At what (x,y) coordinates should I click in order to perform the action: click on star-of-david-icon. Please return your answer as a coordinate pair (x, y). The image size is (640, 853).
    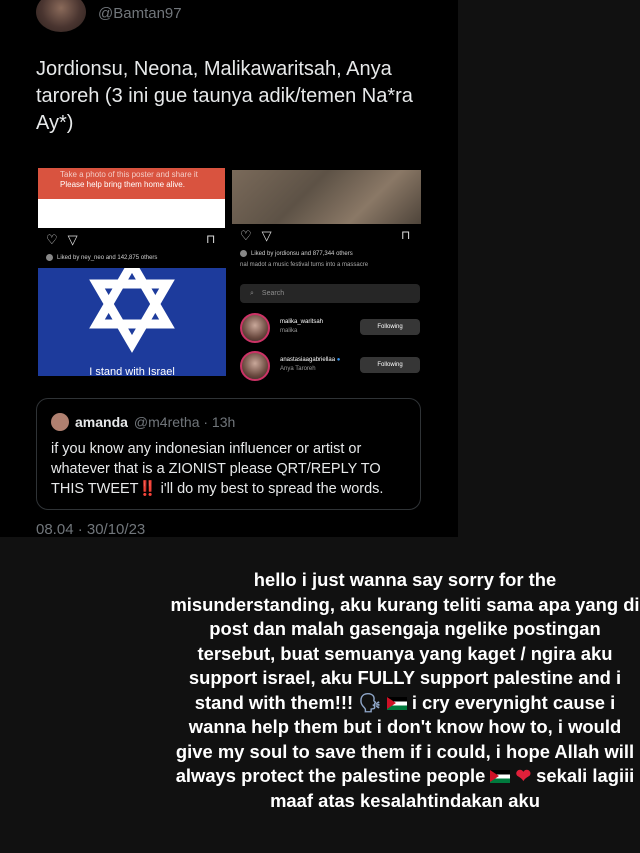
    Looking at the image, I should click on (132, 310).